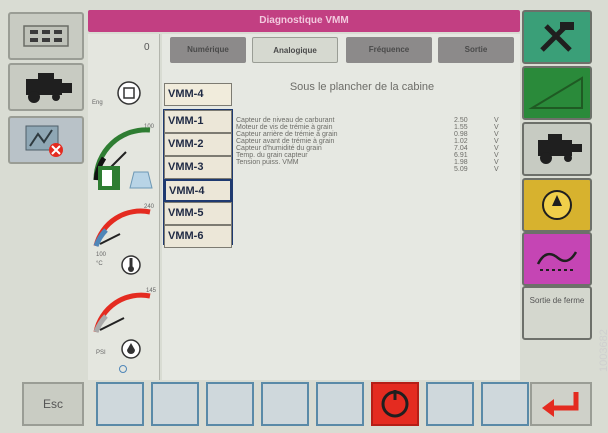  I want to click on diagnostics-nav-button, so click(46, 140).